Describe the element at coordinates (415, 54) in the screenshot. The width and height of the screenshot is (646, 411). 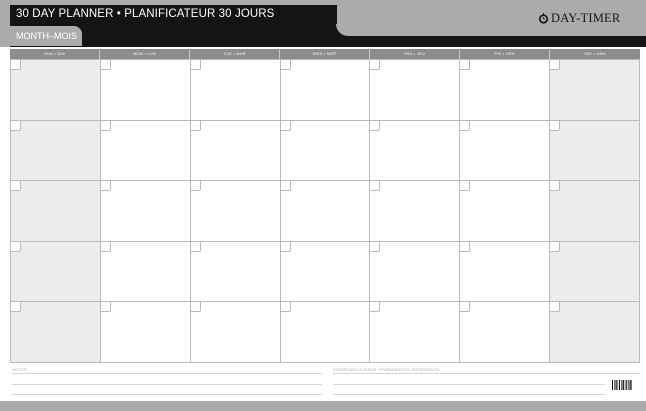
I see `day-header-thu: THU • JEU` at that location.